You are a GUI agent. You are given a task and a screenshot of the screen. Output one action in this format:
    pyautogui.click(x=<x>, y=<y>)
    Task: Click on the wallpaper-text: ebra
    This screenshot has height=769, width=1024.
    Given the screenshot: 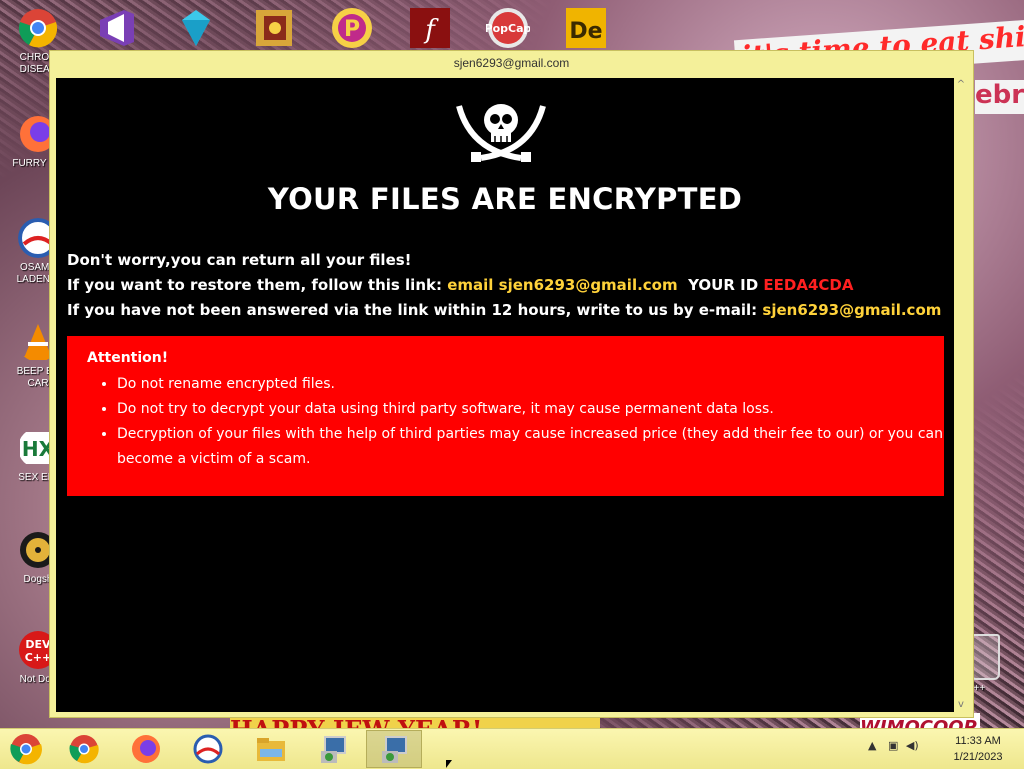 What is the action you would take?
    pyautogui.click(x=999, y=97)
    